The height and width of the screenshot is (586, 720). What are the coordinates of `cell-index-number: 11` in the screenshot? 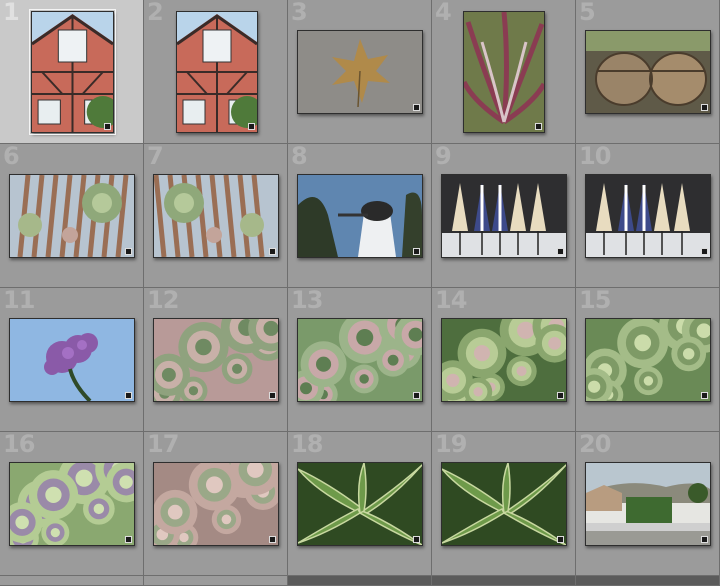 It's located at (19, 301).